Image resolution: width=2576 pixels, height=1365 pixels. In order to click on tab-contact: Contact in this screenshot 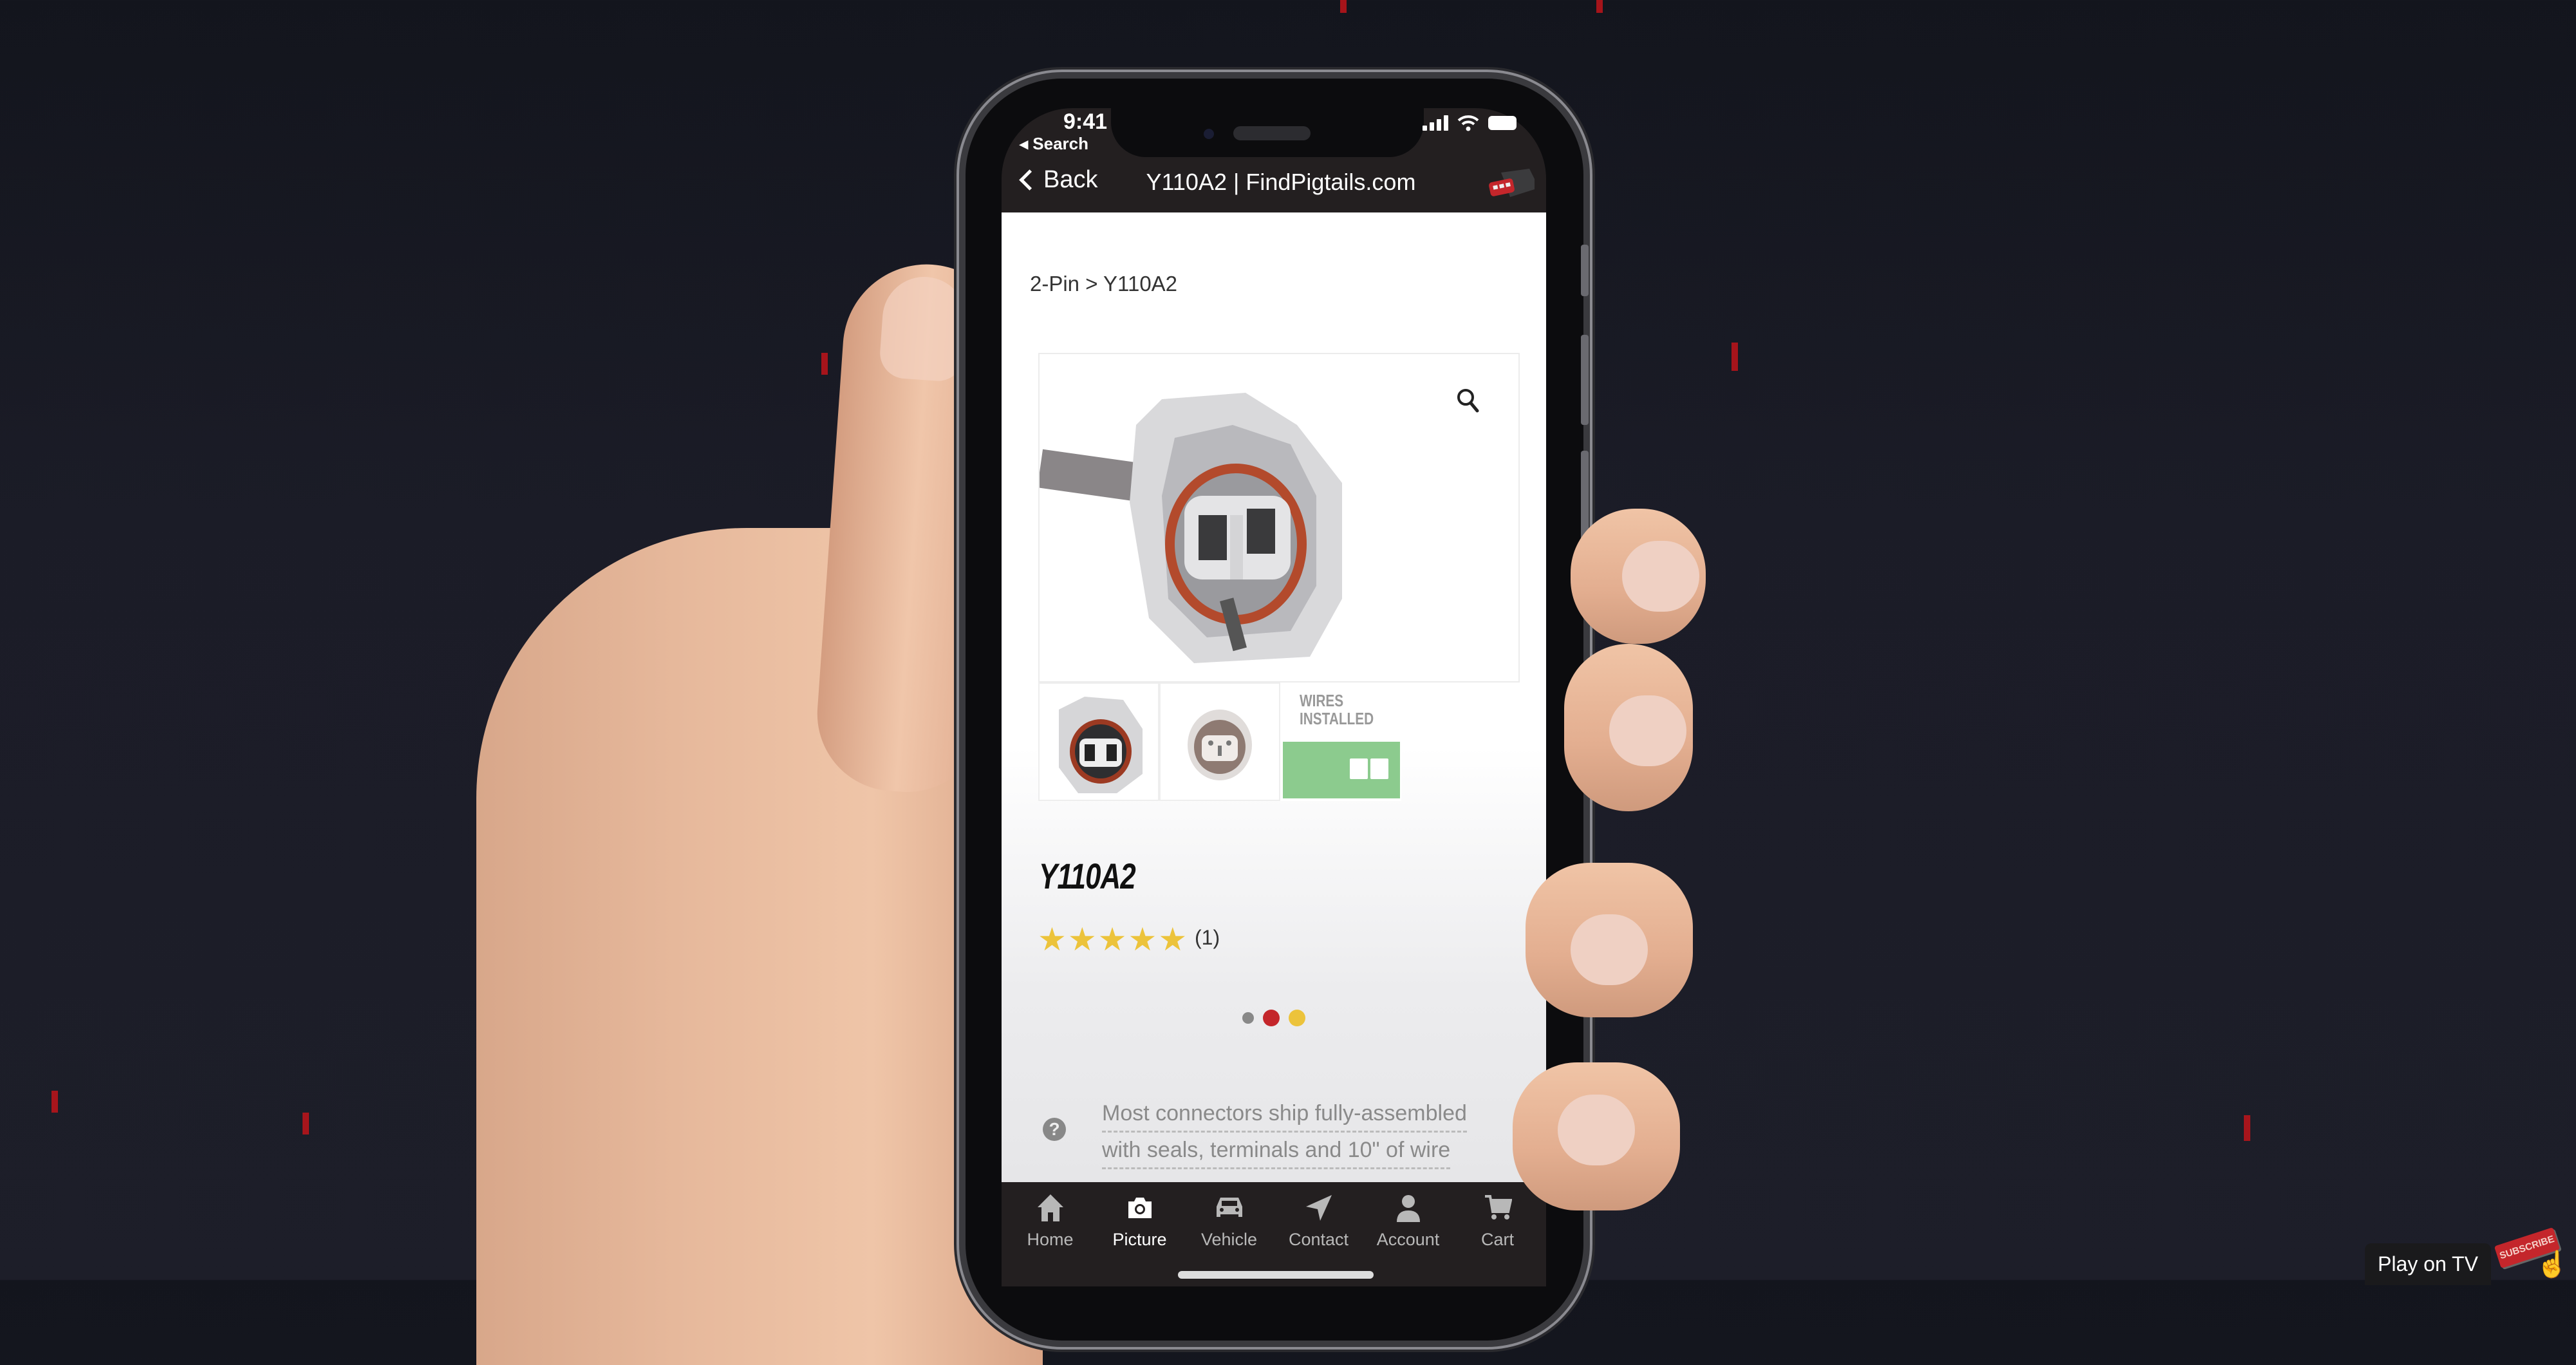, I will do `click(1318, 1233)`.